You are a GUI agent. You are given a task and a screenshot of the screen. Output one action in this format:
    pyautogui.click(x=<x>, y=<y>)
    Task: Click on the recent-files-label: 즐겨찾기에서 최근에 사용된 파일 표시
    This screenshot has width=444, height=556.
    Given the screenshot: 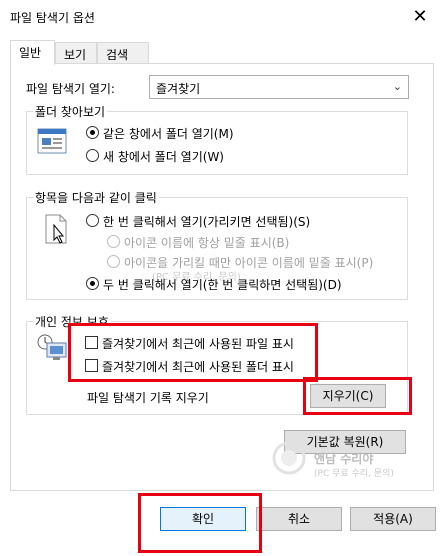 What is the action you would take?
    pyautogui.click(x=198, y=344)
    